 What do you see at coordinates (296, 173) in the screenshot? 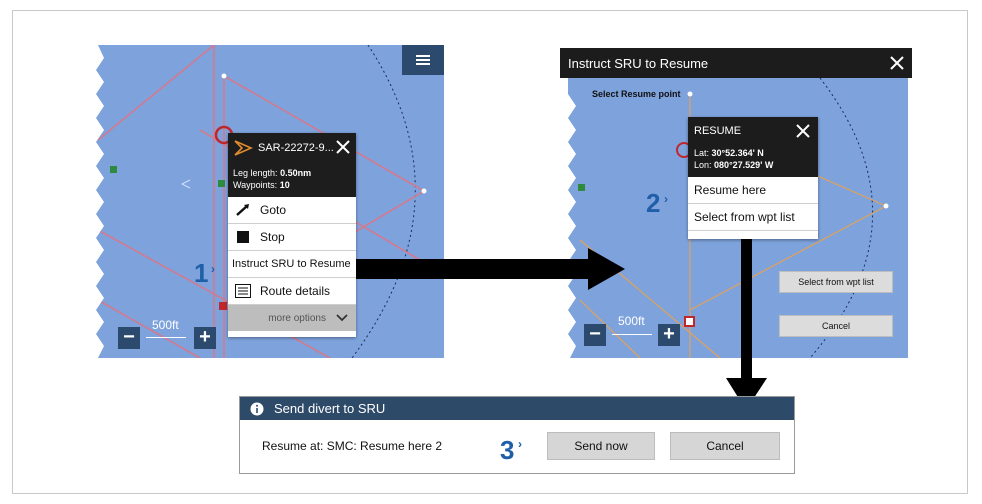
I see `leg-length-value: 0.50nm` at bounding box center [296, 173].